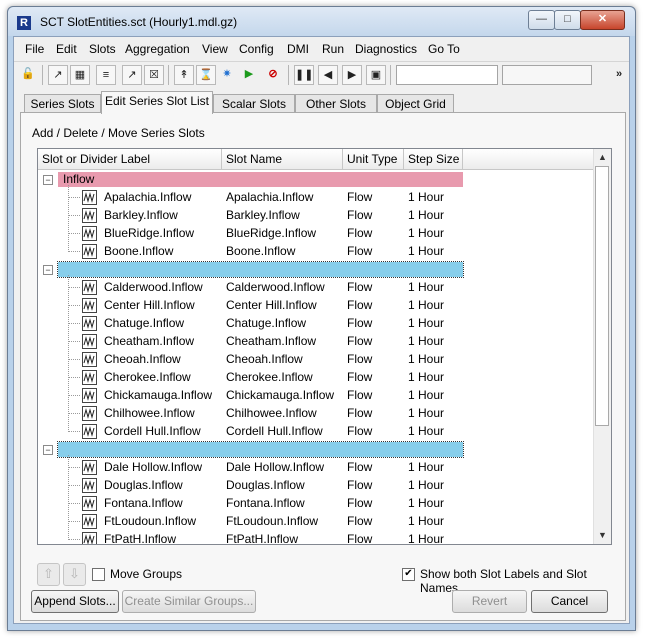  I want to click on lock-icon: 🔓, so click(28, 74).